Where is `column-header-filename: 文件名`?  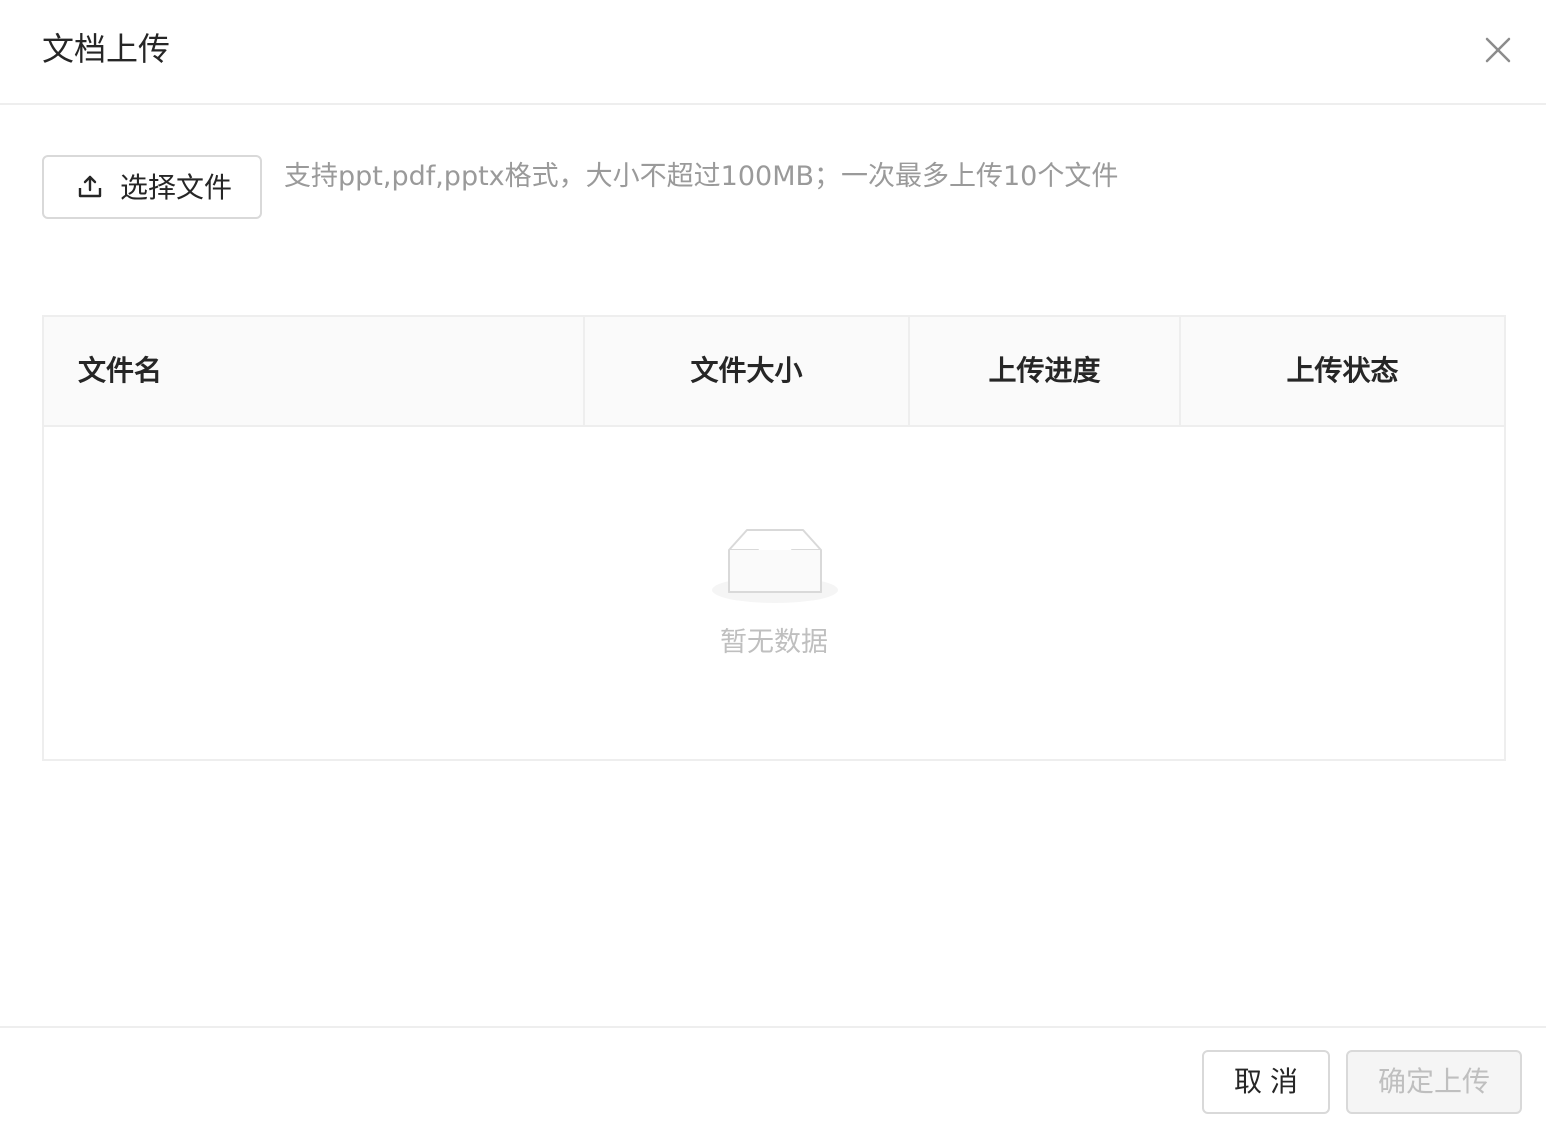
column-header-filename: 文件名 is located at coordinates (314, 371).